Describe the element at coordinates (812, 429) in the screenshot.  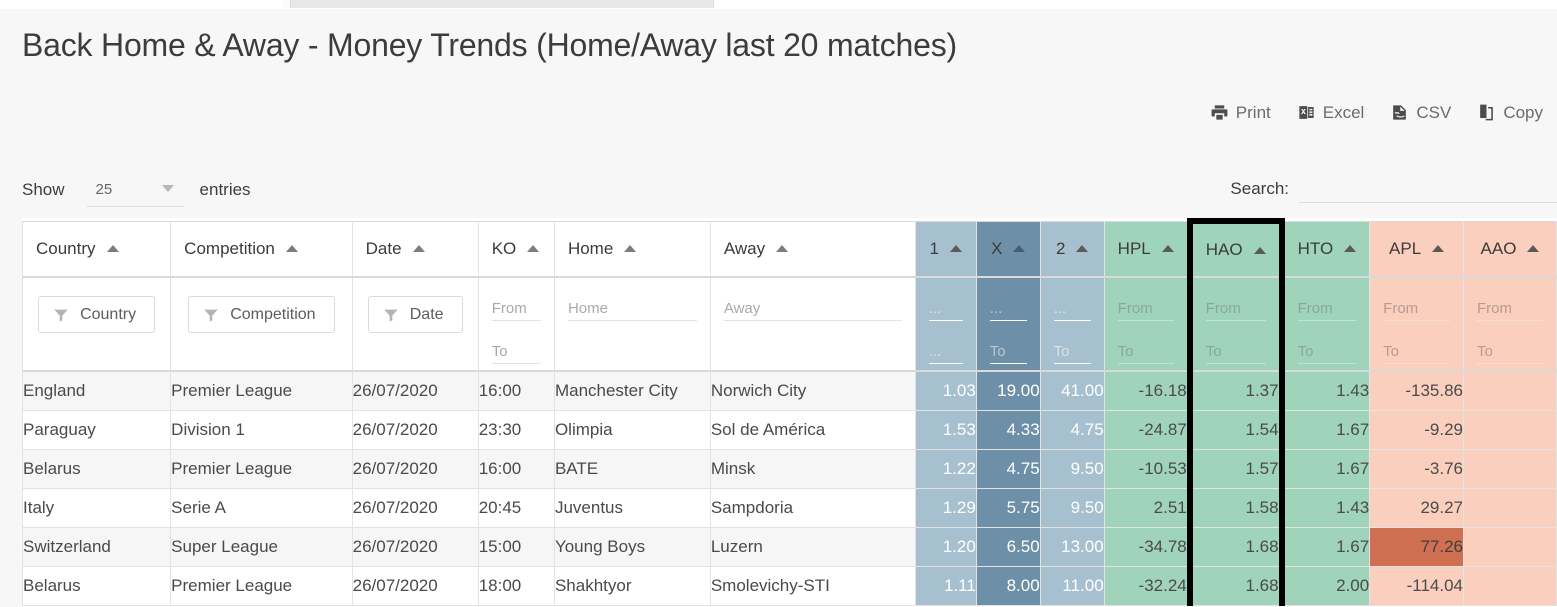
I see `cell-away: Sol de América` at that location.